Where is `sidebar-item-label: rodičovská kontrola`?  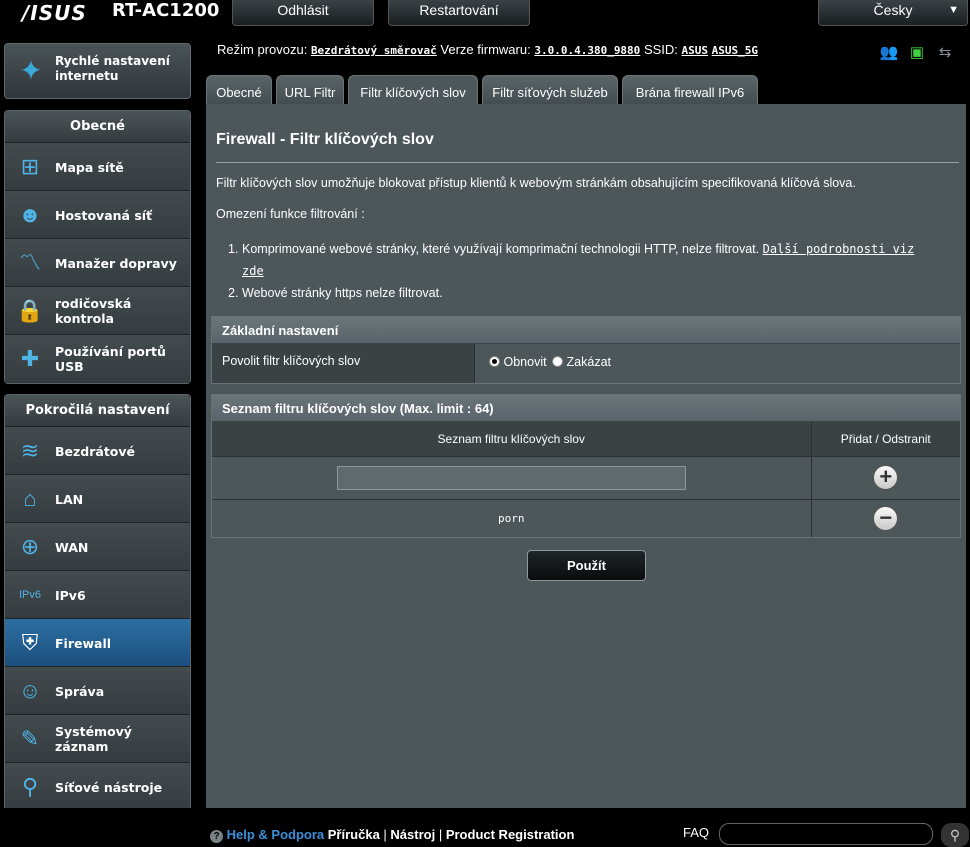
sidebar-item-label: rodičovská kontrola is located at coordinates (93, 311).